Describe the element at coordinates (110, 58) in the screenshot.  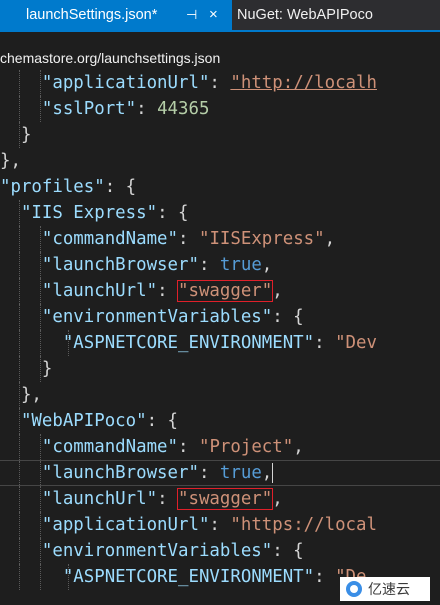
I see `schema-url: chemastore.org/launchsettings.json` at that location.